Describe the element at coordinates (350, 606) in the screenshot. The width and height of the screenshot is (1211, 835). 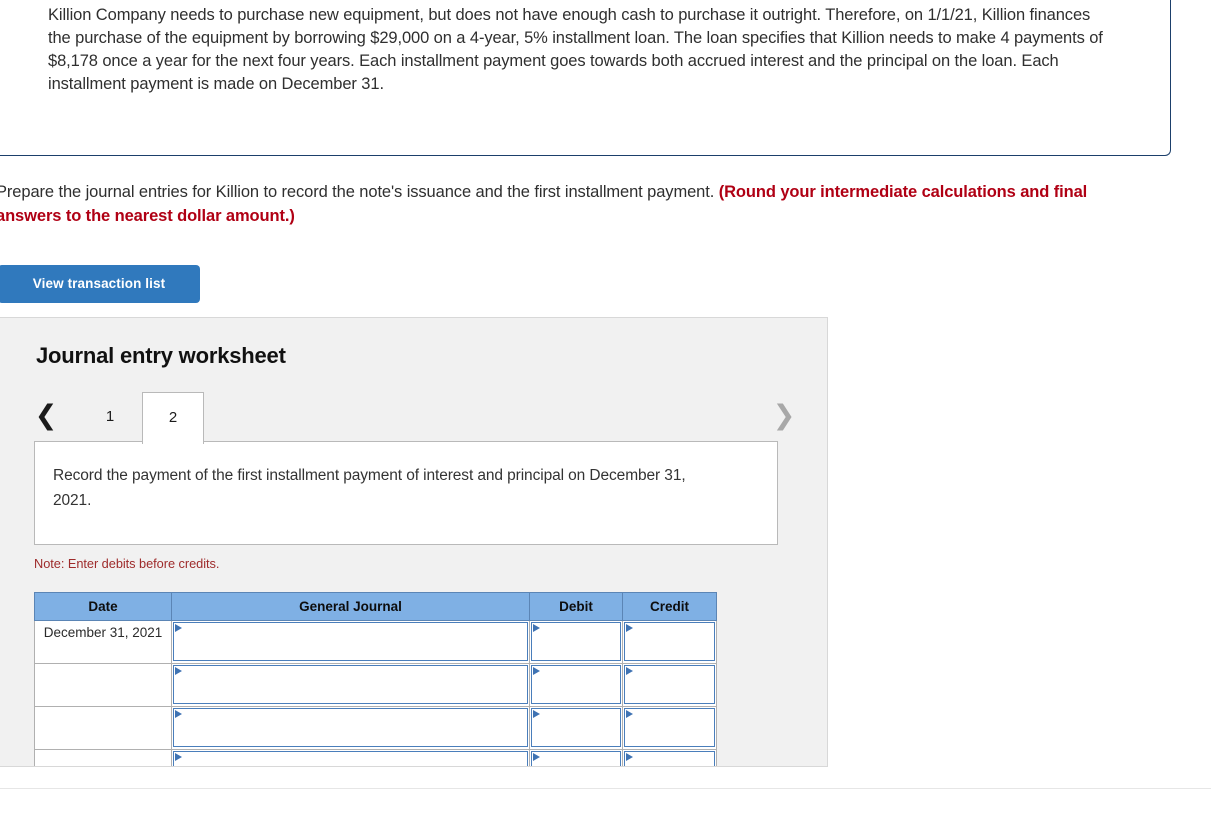
I see `column-header-general-journal: General Journal` at that location.